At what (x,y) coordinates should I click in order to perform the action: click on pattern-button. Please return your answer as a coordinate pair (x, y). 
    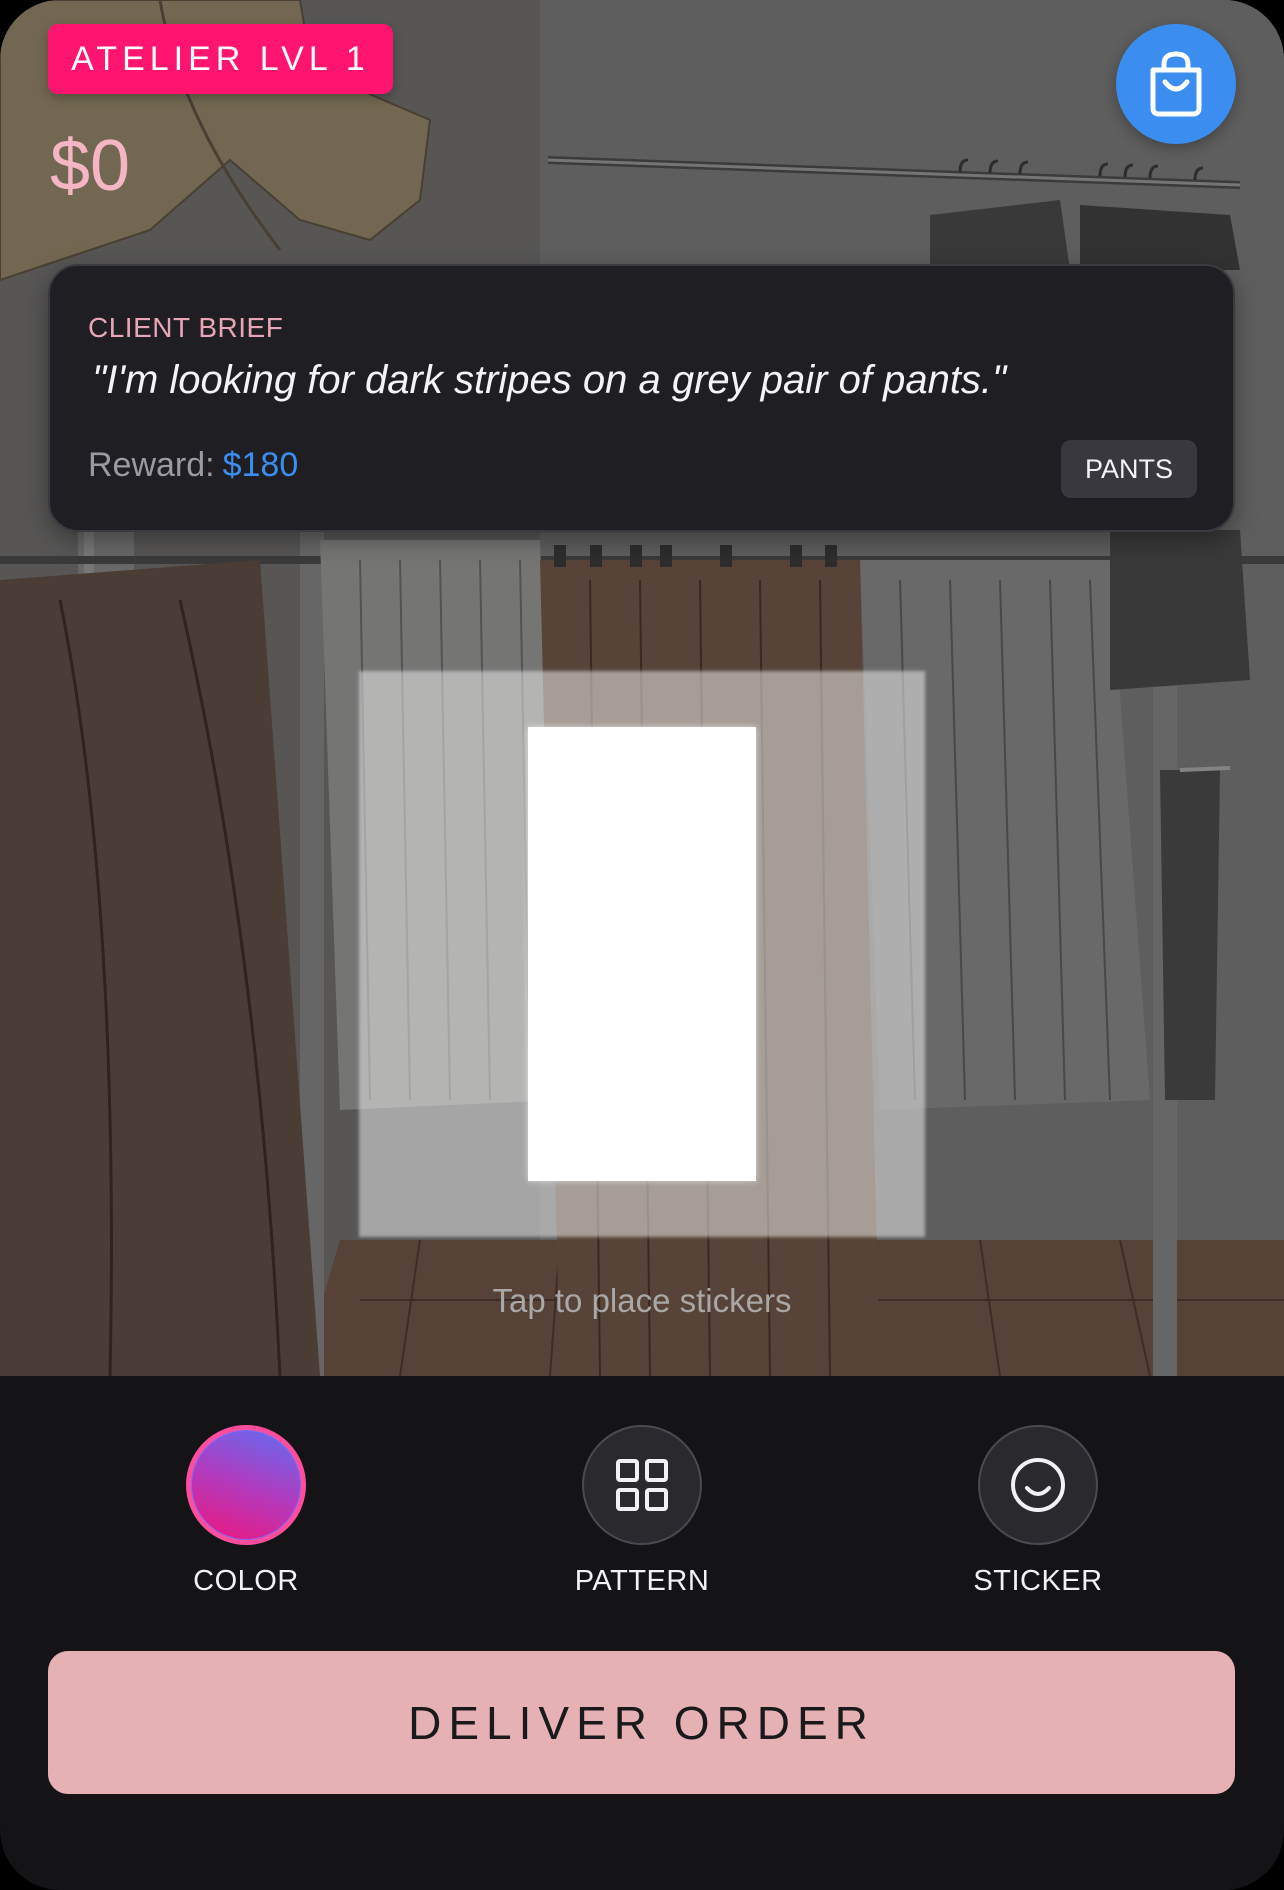
    Looking at the image, I should click on (642, 1485).